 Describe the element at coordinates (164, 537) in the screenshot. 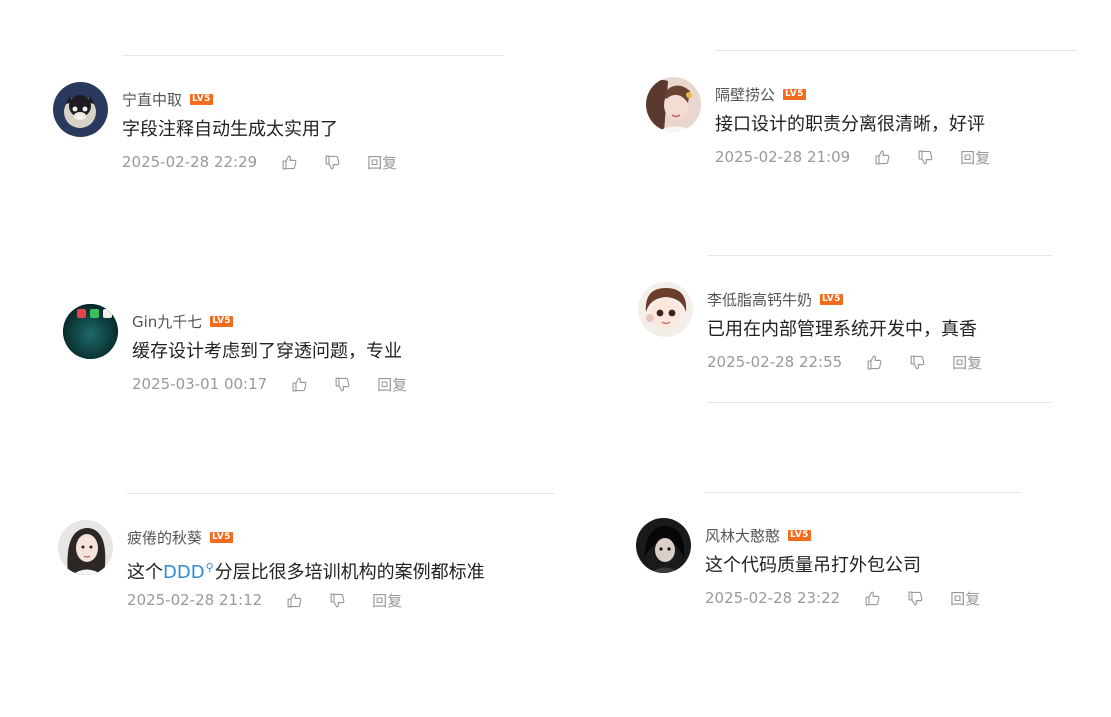

I see `username: 疲倦的秋葵` at that location.